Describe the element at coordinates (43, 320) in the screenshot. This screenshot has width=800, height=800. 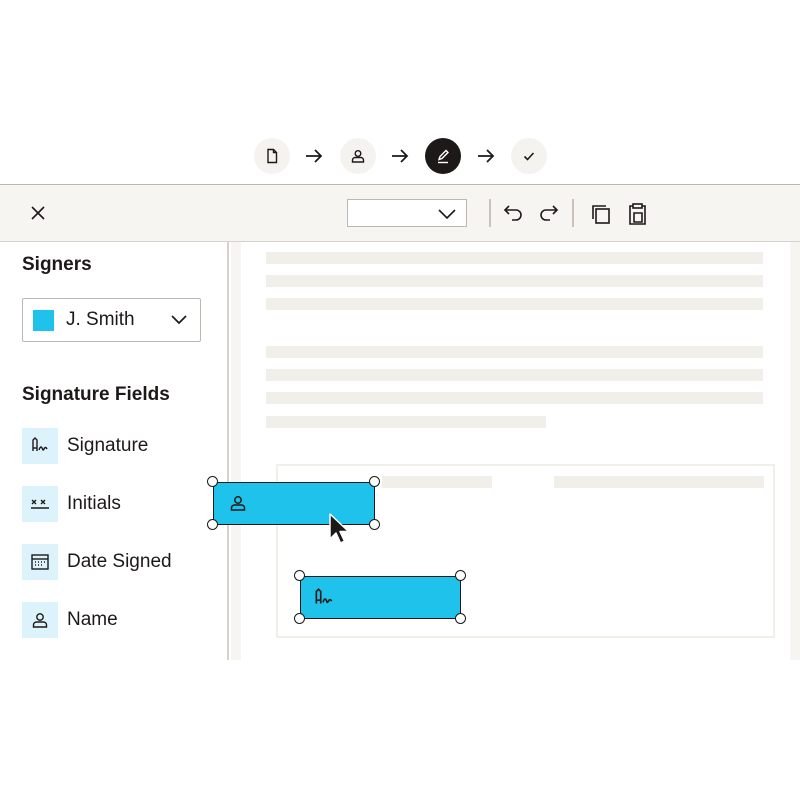
I see `signer-color-swatch` at that location.